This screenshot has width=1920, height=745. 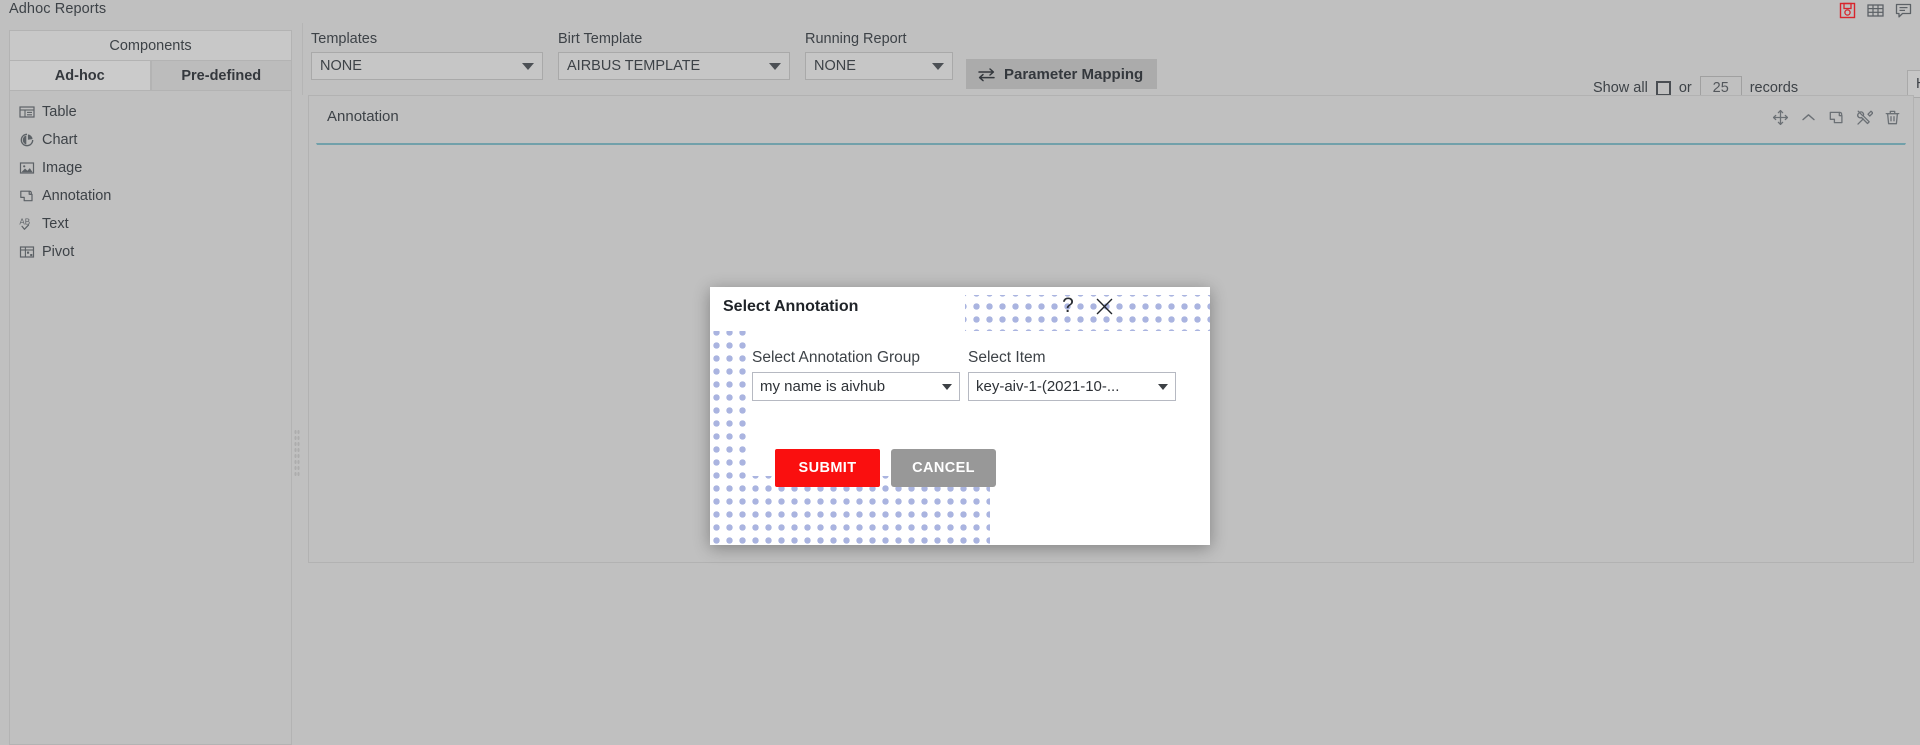 I want to click on annotation-group-select-value: my name is aivhub, so click(x=823, y=386).